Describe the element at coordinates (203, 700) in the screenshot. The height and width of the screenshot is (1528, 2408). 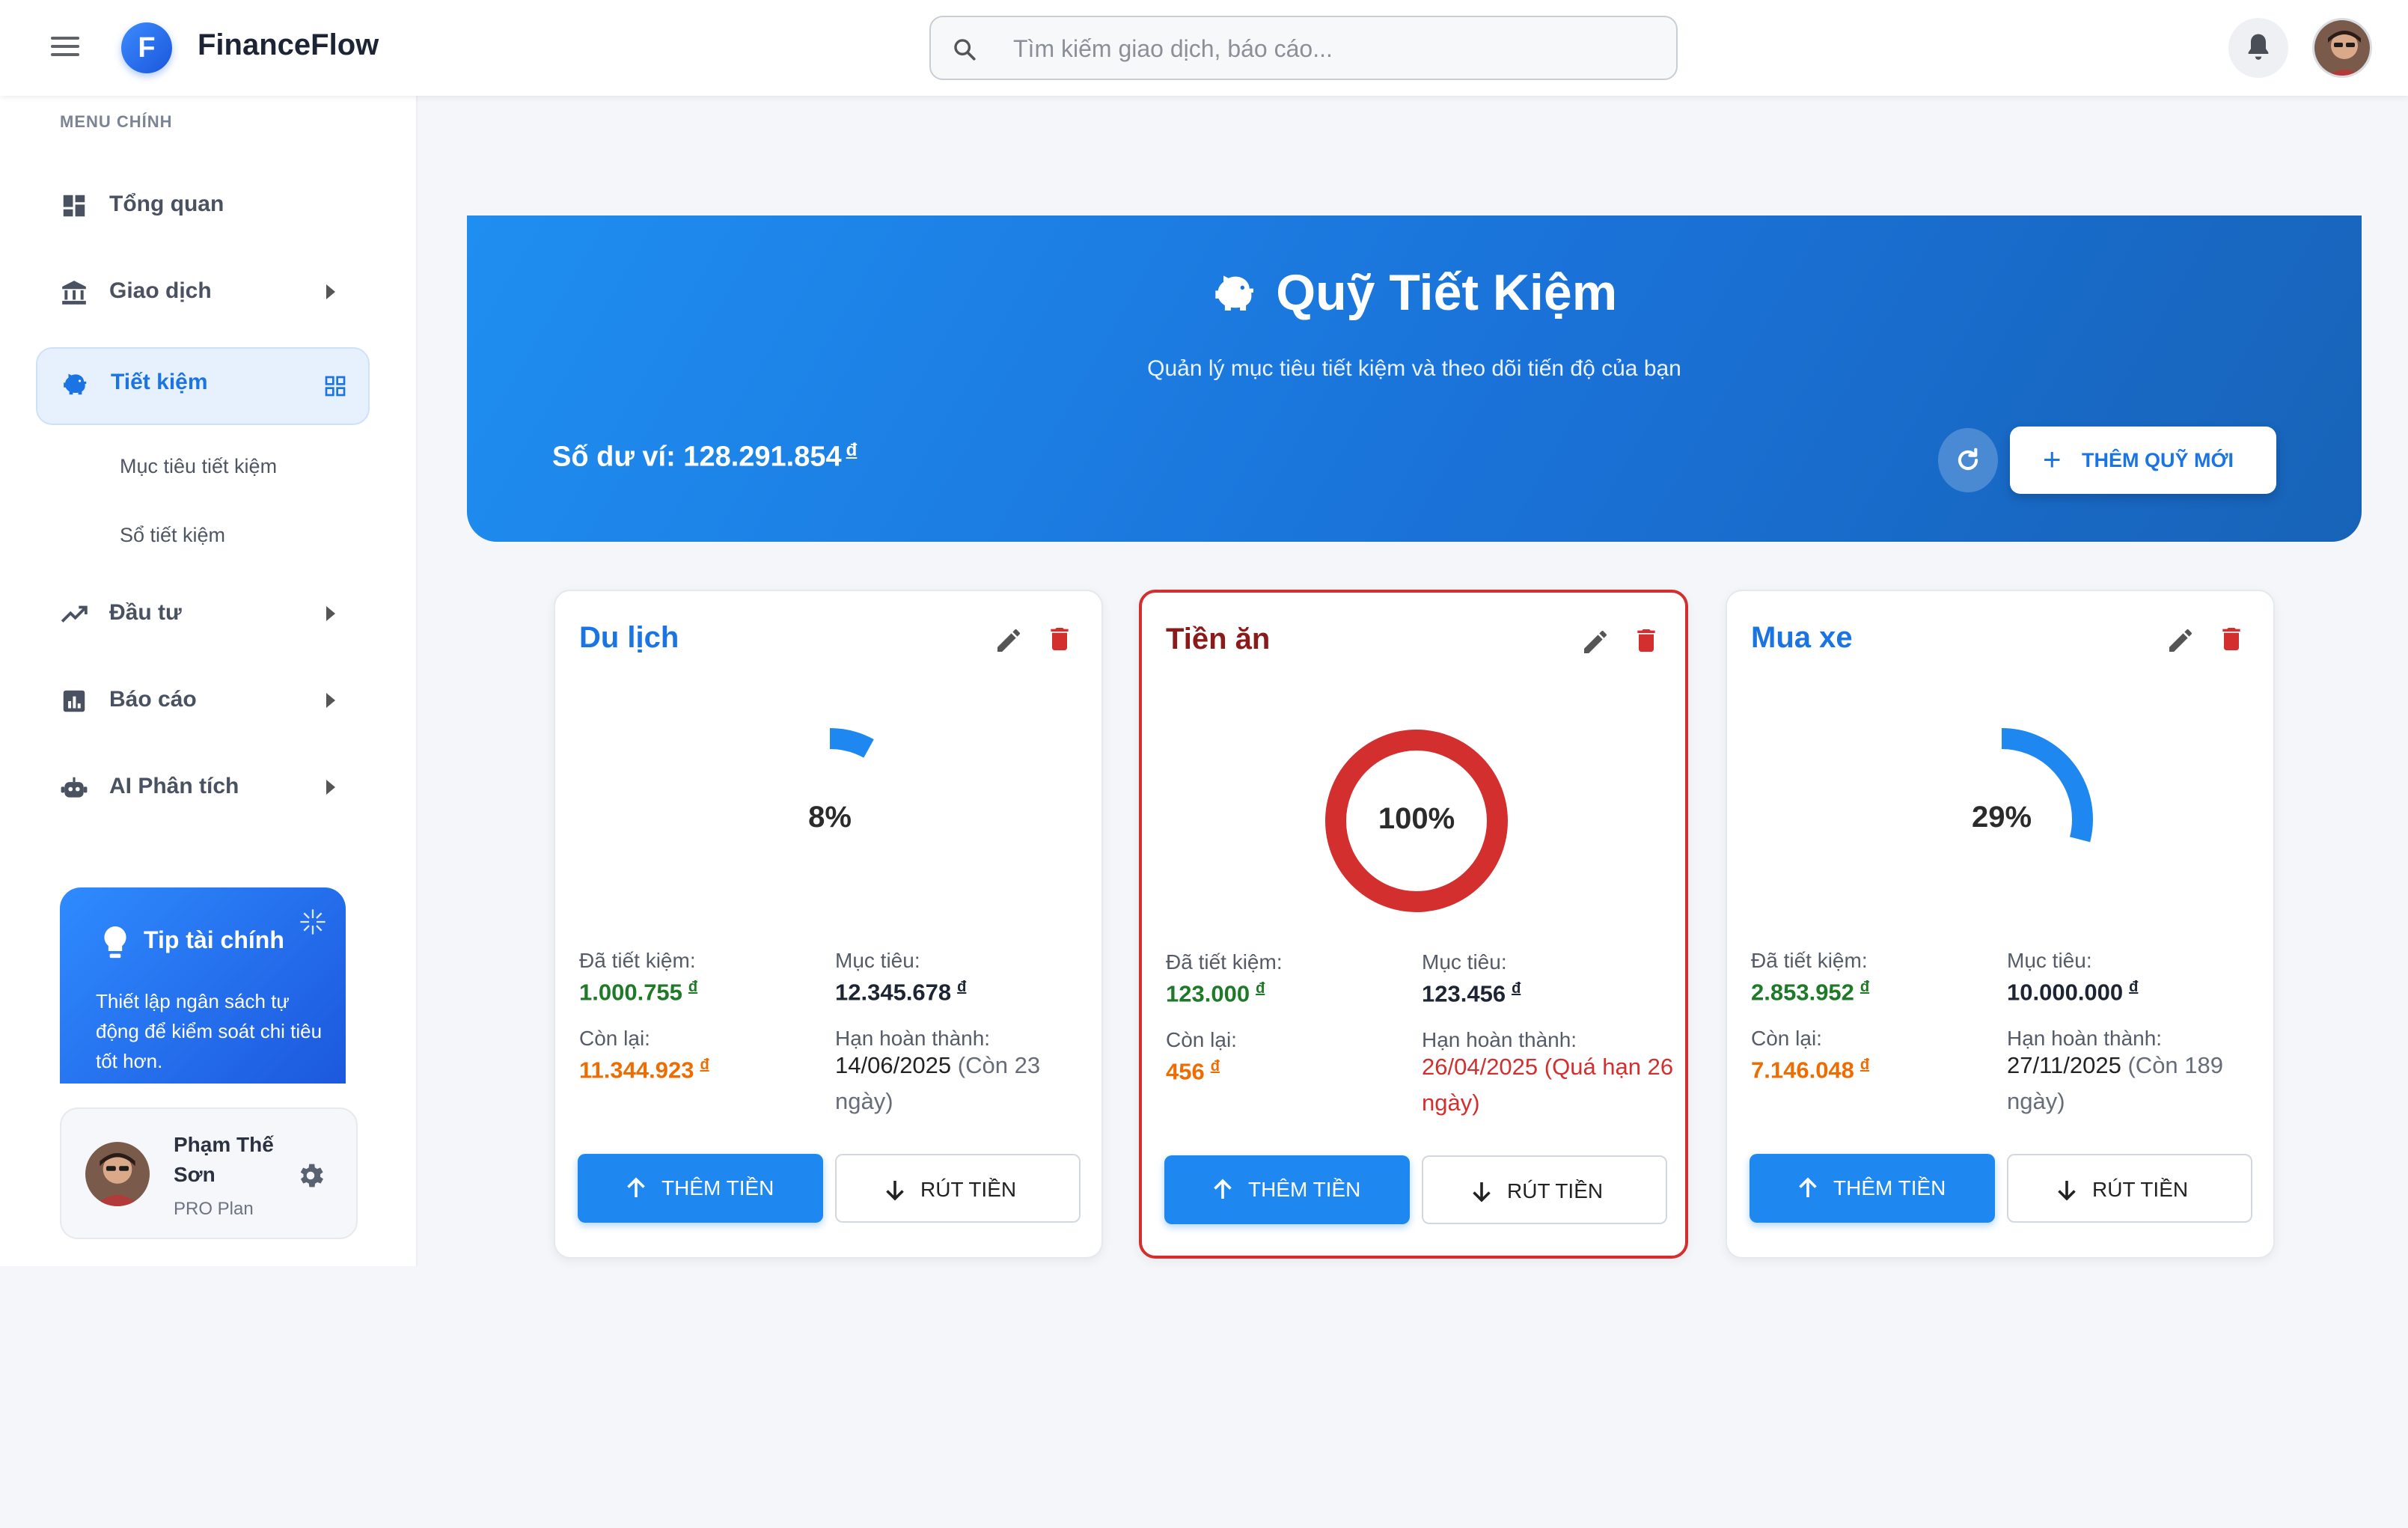
I see `sidebar-item-reports: Báo cáo` at that location.